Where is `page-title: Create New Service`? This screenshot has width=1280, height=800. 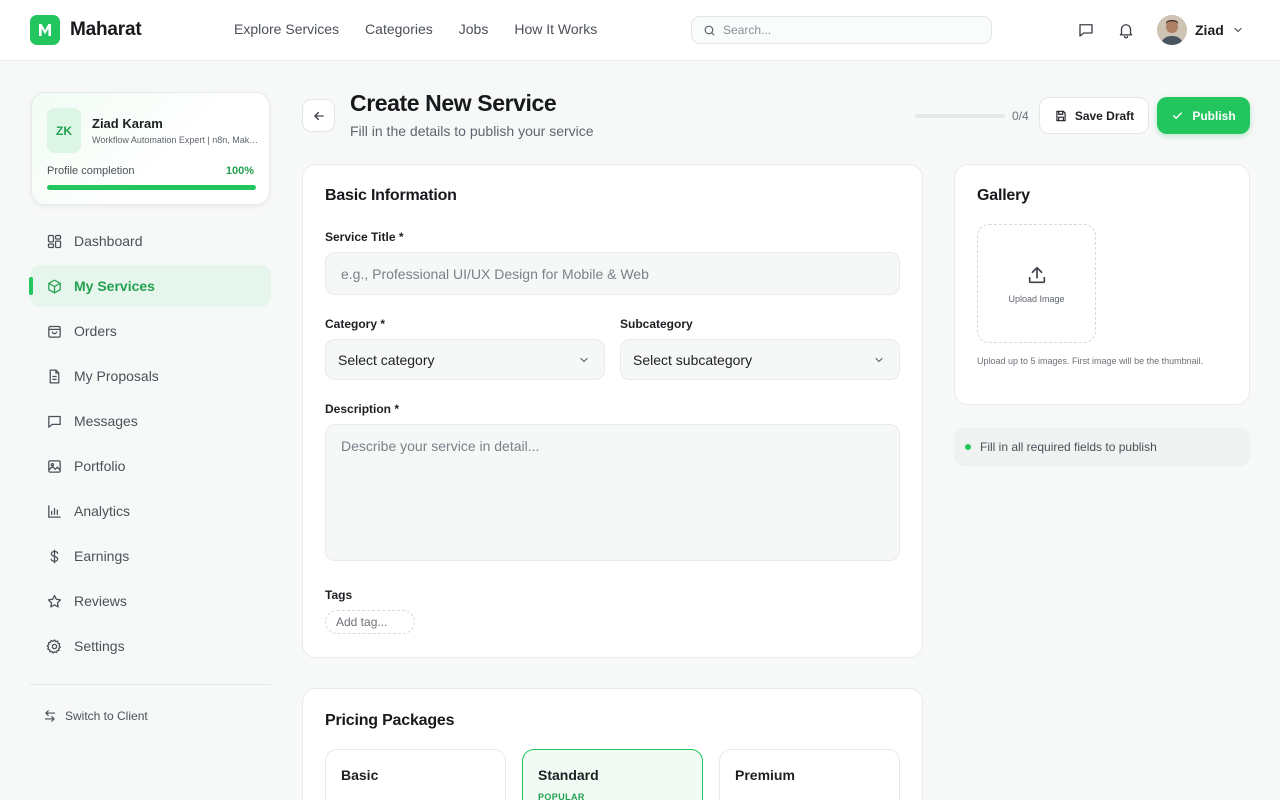
page-title: Create New Service is located at coordinates (453, 103).